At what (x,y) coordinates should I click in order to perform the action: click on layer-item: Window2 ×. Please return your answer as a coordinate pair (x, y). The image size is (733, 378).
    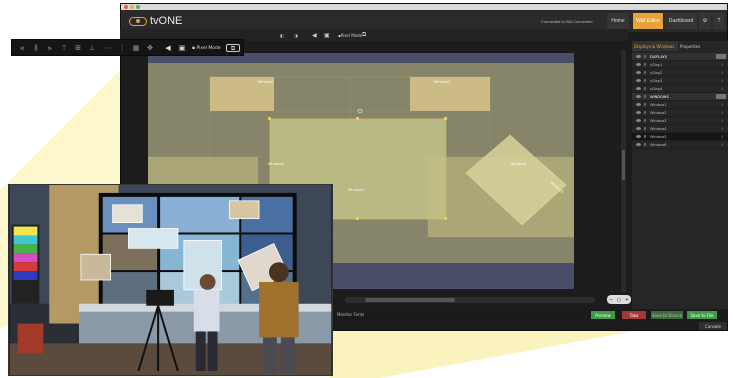
    Looking at the image, I should click on (680, 113).